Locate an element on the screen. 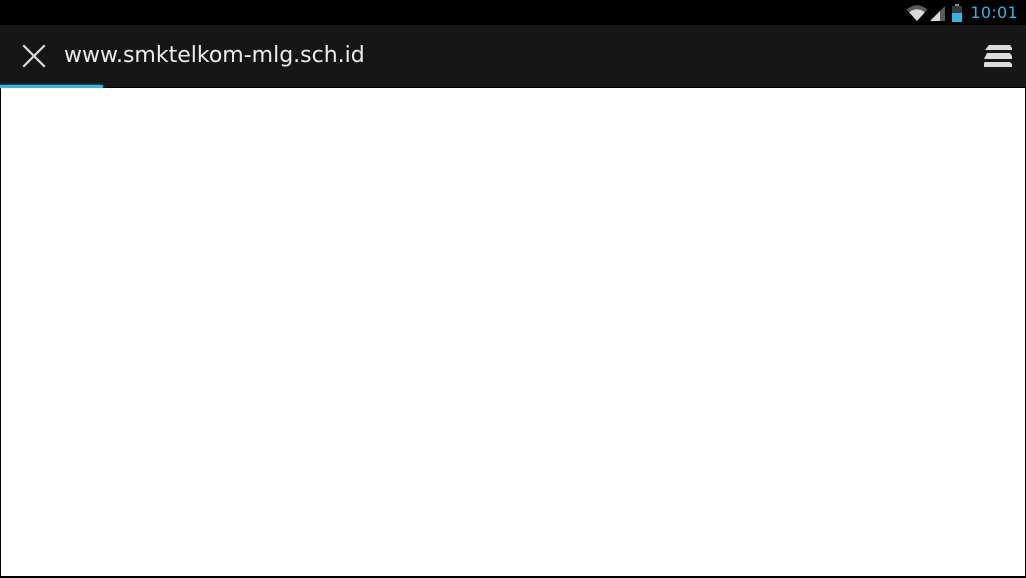  signal-icon is located at coordinates (938, 13).